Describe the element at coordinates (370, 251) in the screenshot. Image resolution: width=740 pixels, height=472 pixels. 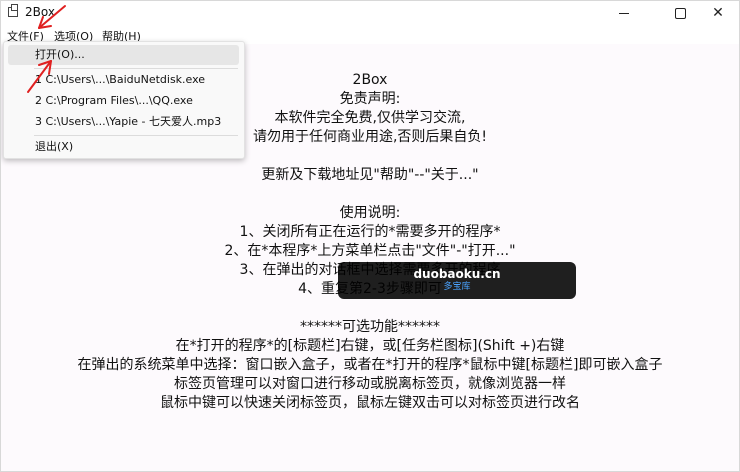
I see `usage-step: 2、在*本程序*上方菜单栏点击"文件"-"打开..."` at that location.